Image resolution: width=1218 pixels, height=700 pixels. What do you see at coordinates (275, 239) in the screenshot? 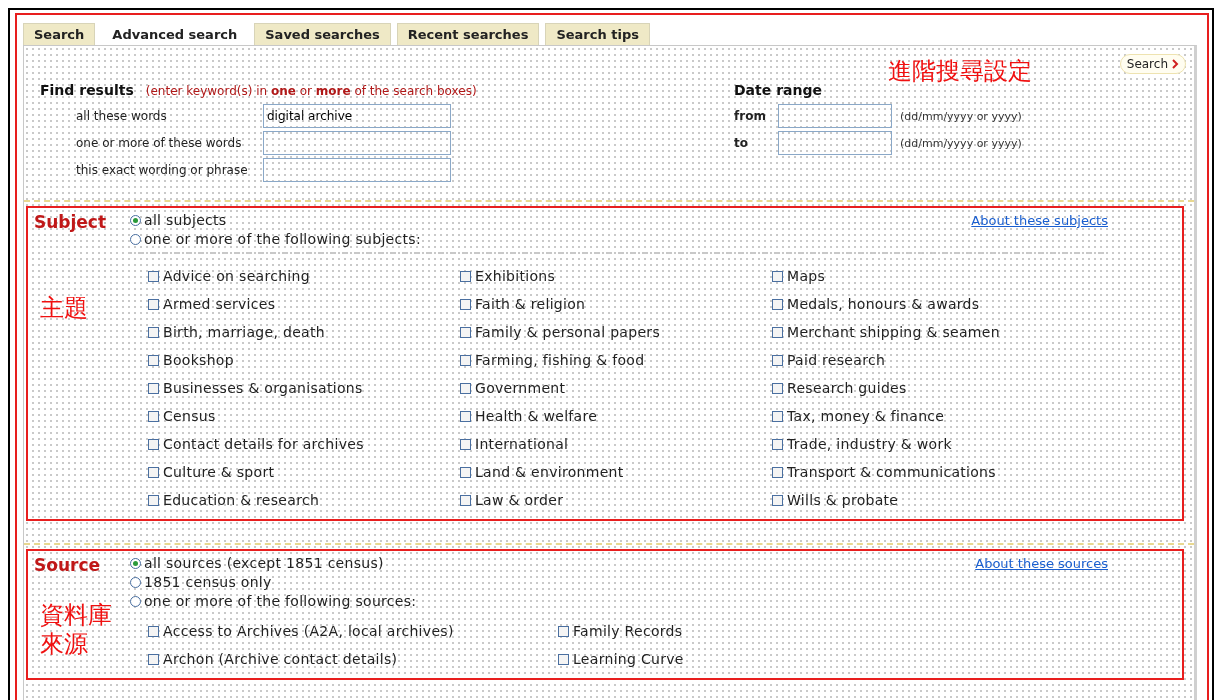
I see `radio-option: one or more of the following subjects:` at bounding box center [275, 239].